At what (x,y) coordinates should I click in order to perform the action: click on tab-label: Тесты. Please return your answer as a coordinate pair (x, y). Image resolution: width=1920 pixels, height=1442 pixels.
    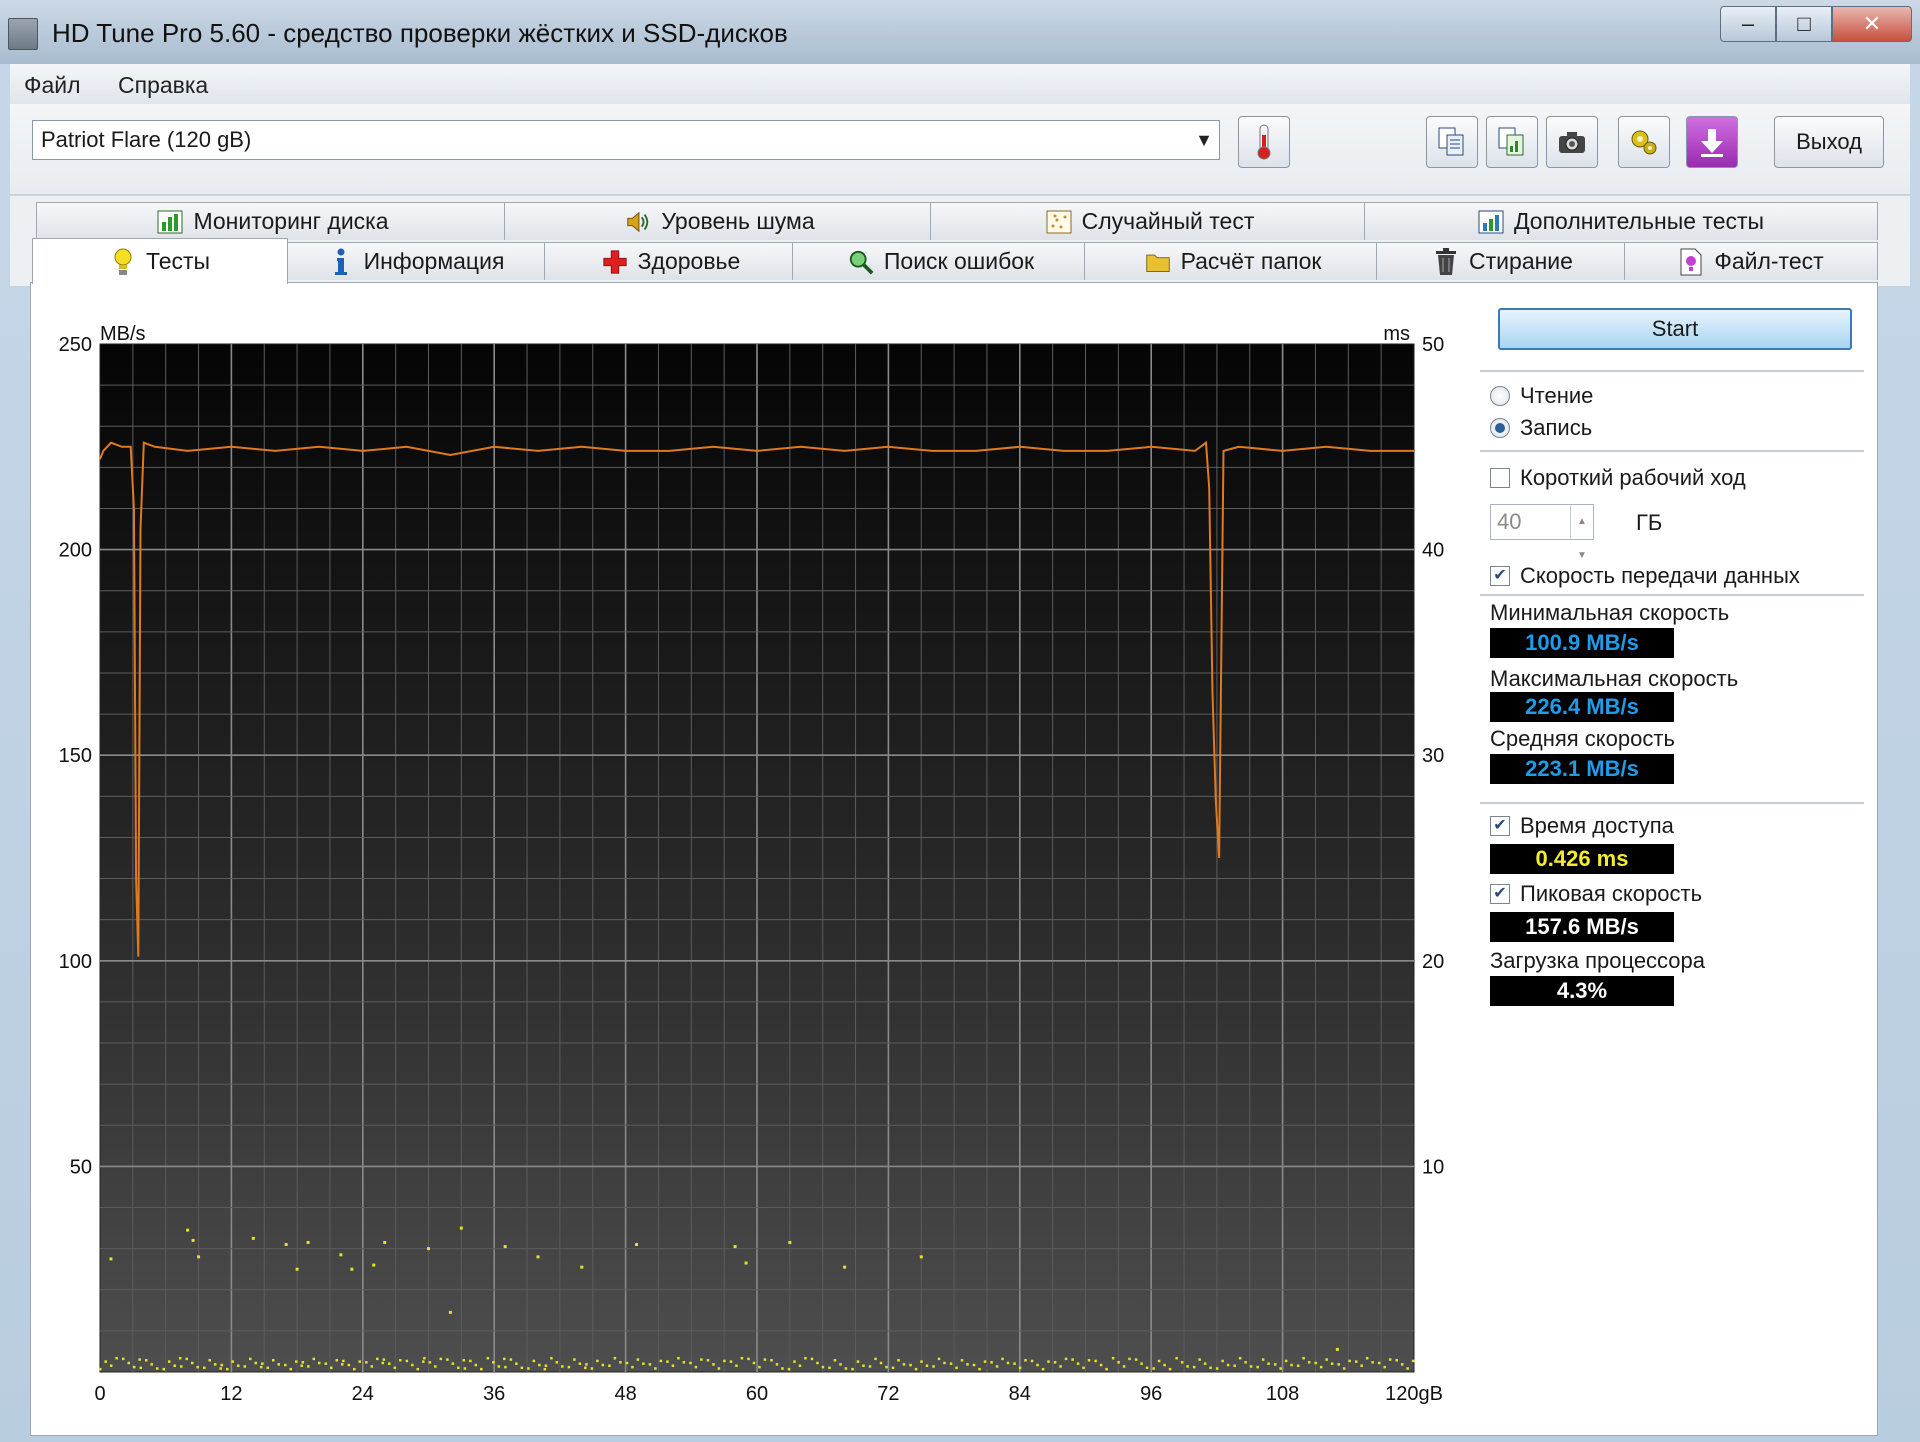
    Looking at the image, I should click on (178, 261).